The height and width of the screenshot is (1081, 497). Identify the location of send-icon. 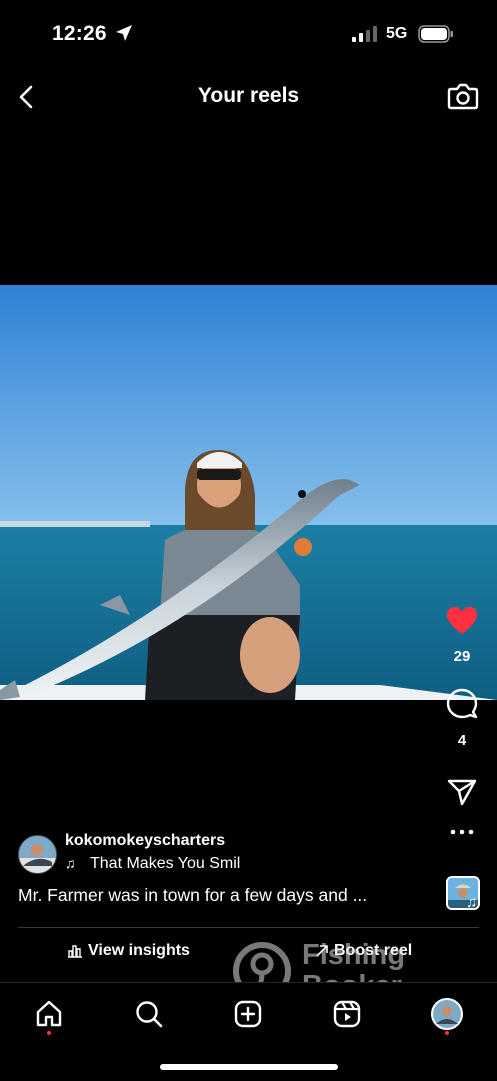
(462, 792).